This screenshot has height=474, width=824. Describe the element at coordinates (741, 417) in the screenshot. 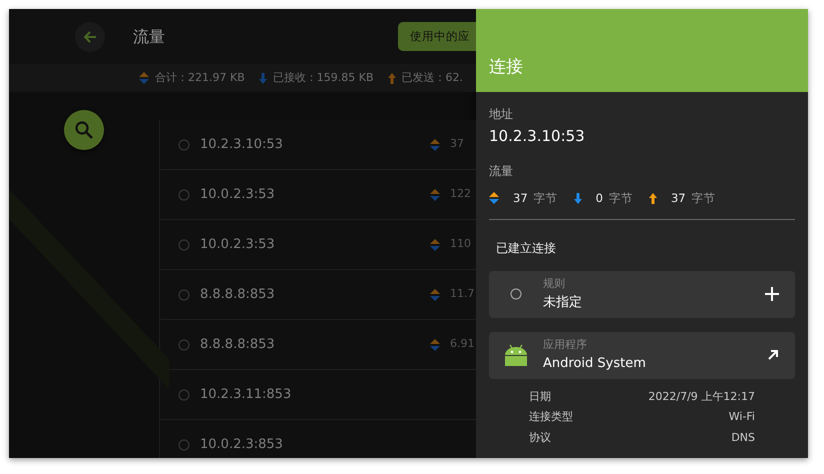

I see `info-value: Wi-Fi` at that location.